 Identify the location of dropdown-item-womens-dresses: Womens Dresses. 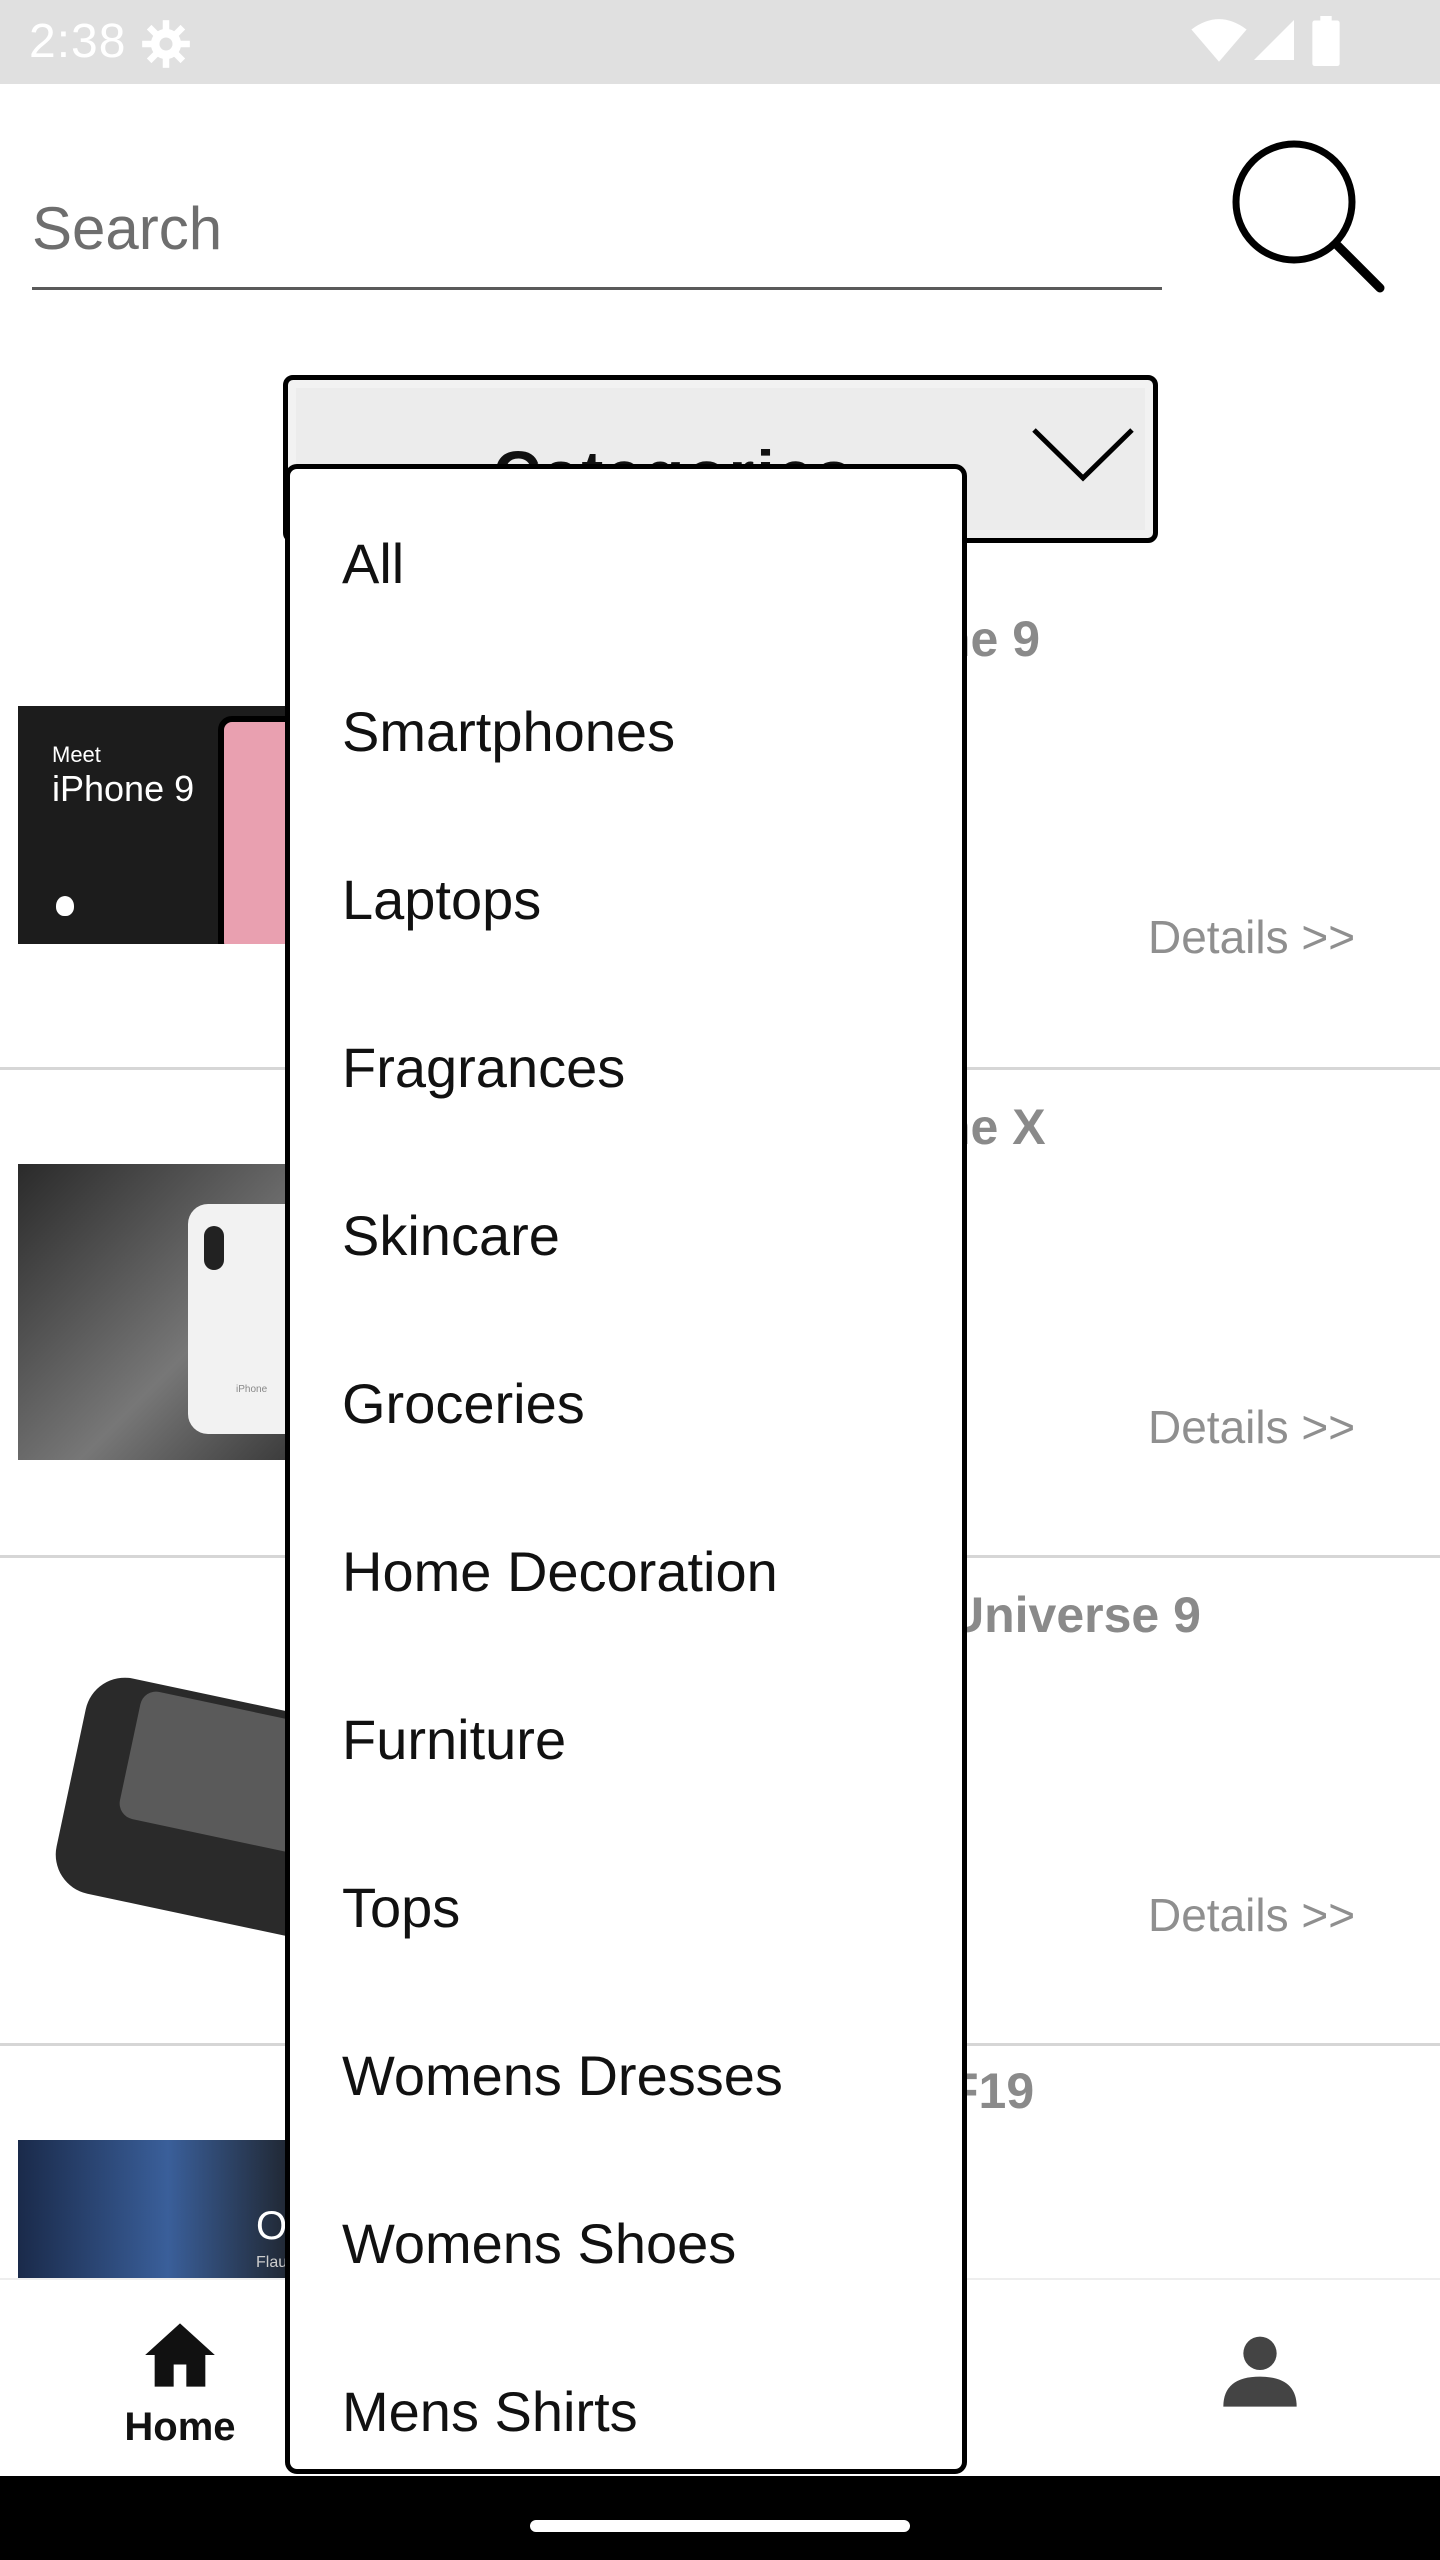
(626, 2065).